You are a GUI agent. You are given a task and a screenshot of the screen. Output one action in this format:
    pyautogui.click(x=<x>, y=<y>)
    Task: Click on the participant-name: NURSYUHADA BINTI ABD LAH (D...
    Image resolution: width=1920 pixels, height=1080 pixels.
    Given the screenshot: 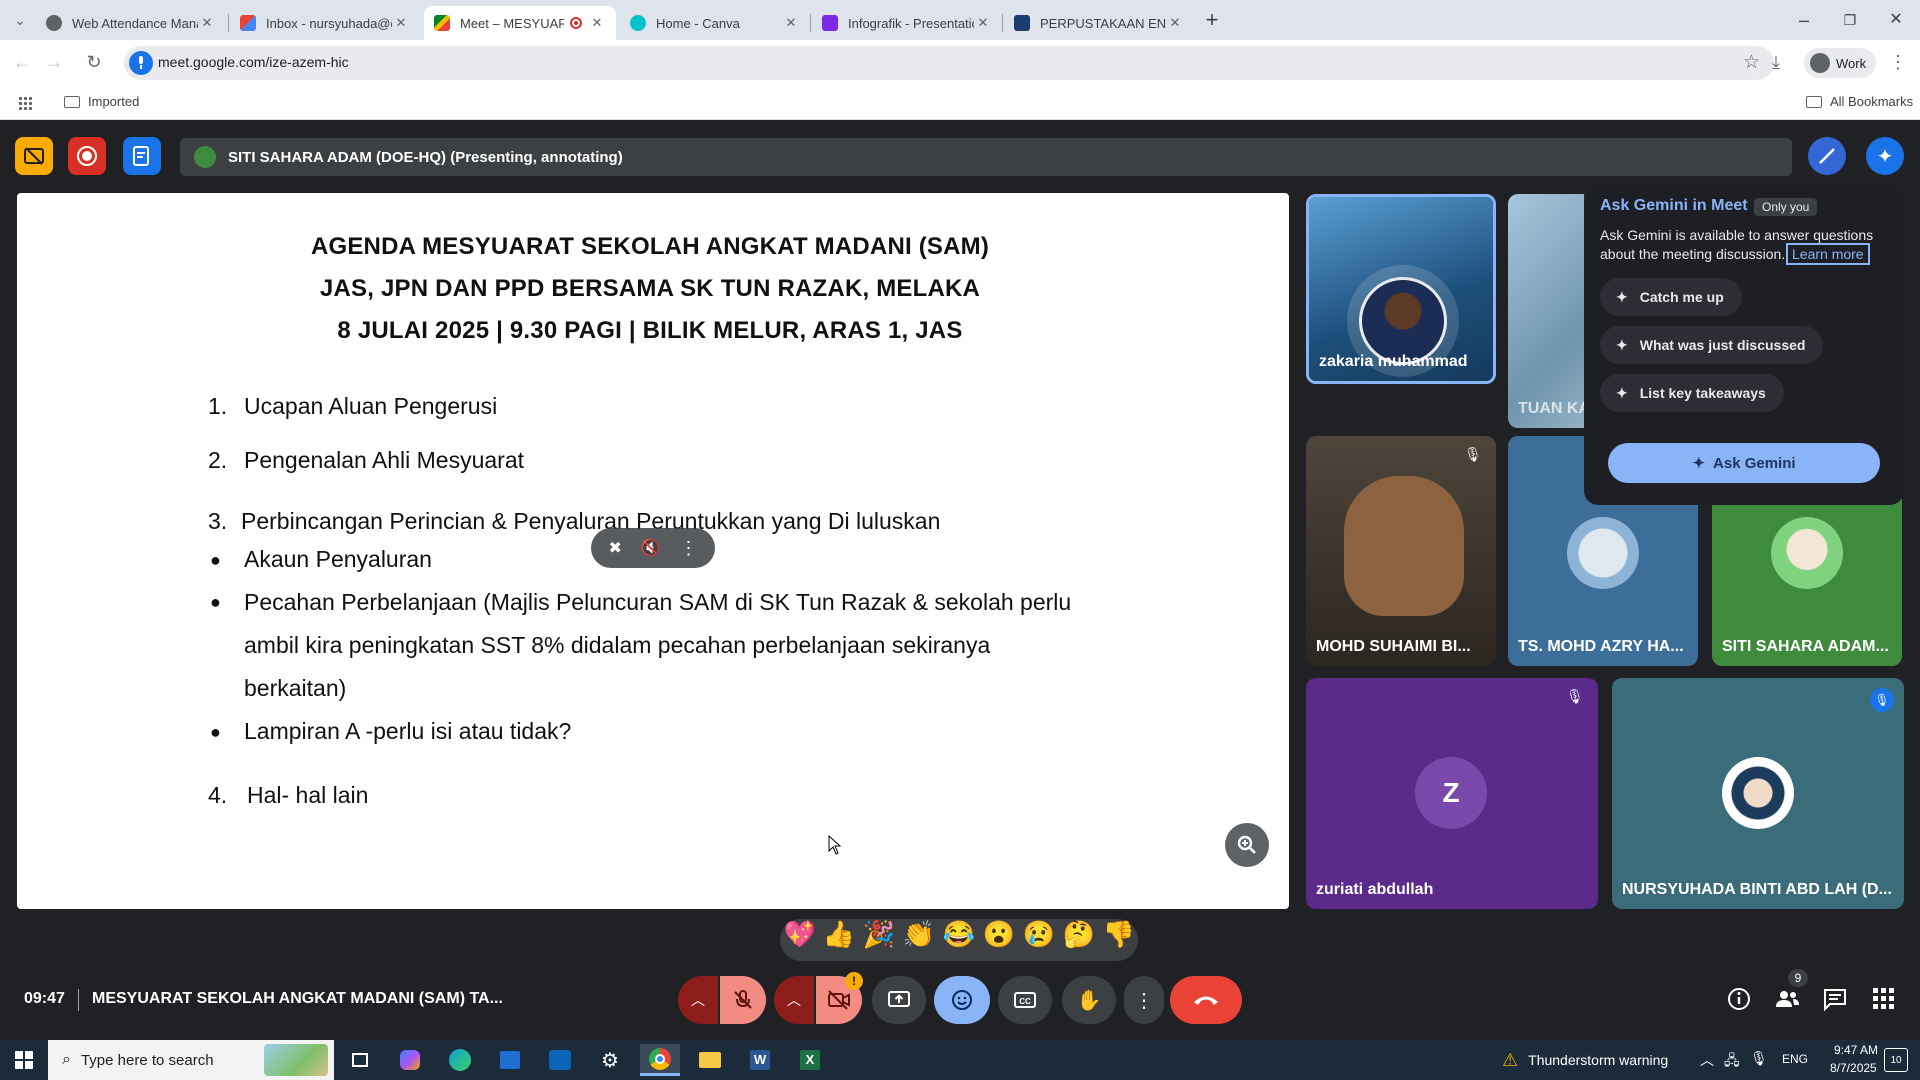 What is the action you would take?
    pyautogui.click(x=1757, y=889)
    